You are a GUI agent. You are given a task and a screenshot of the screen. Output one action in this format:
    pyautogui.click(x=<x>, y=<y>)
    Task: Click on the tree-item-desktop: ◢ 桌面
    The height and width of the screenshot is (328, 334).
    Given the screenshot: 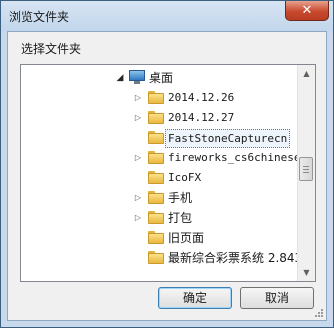 What is the action you would take?
    pyautogui.click(x=160, y=78)
    